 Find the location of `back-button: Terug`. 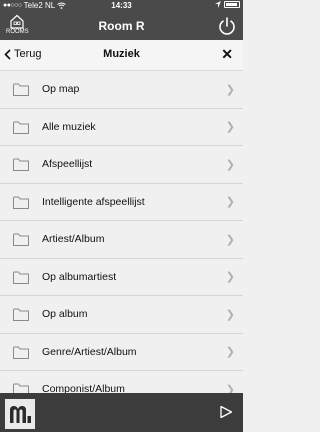

back-button: Terug is located at coordinates (23, 54).